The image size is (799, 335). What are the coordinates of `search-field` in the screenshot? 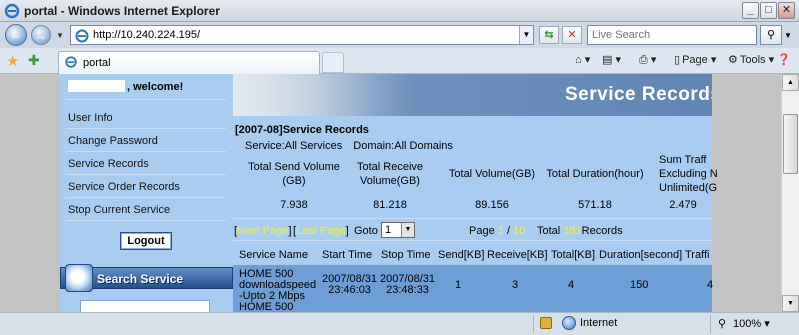 It's located at (672, 35).